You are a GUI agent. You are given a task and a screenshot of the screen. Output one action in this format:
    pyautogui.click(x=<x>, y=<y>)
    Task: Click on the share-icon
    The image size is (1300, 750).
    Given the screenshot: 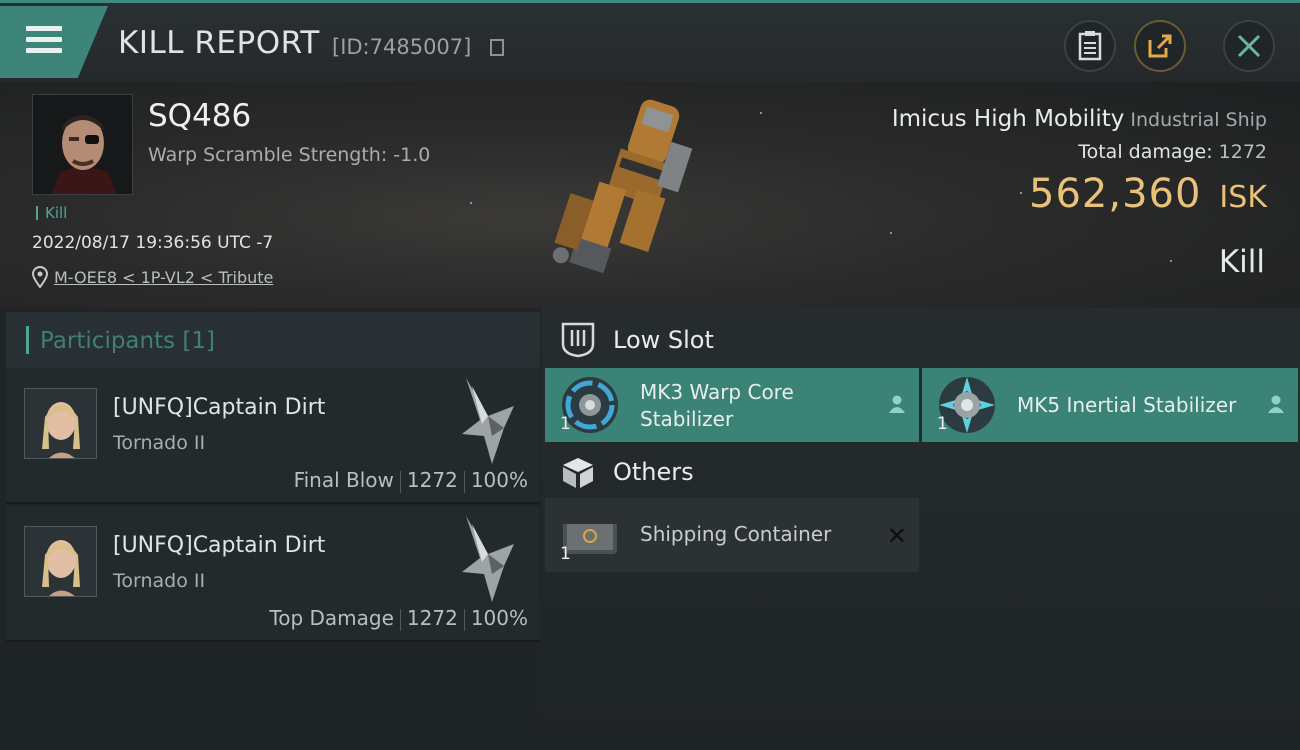 What is the action you would take?
    pyautogui.click(x=1160, y=46)
    